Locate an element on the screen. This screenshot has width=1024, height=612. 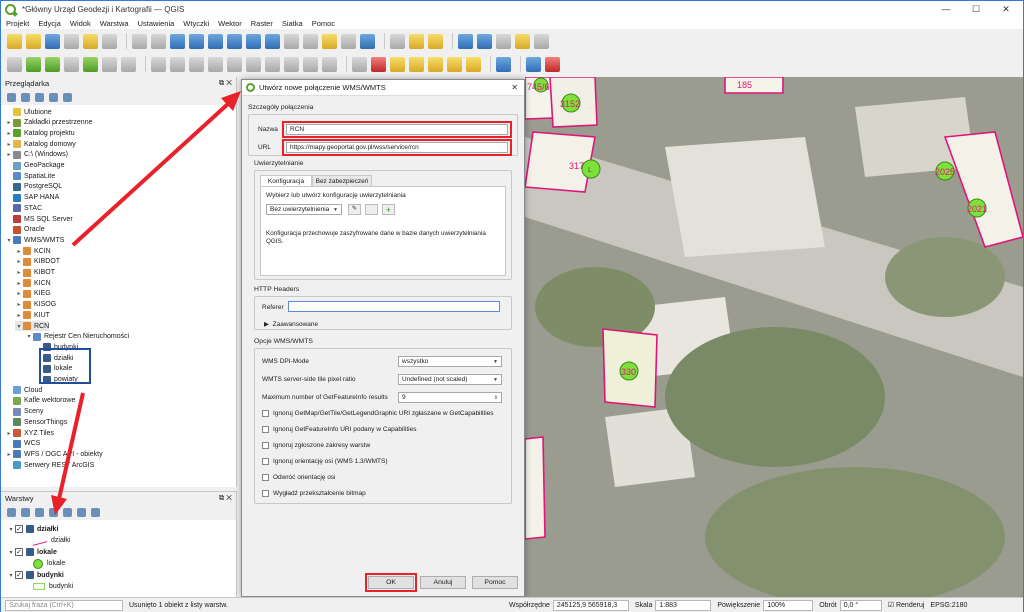
annotation-arrows is located at coordinates (146, 303).